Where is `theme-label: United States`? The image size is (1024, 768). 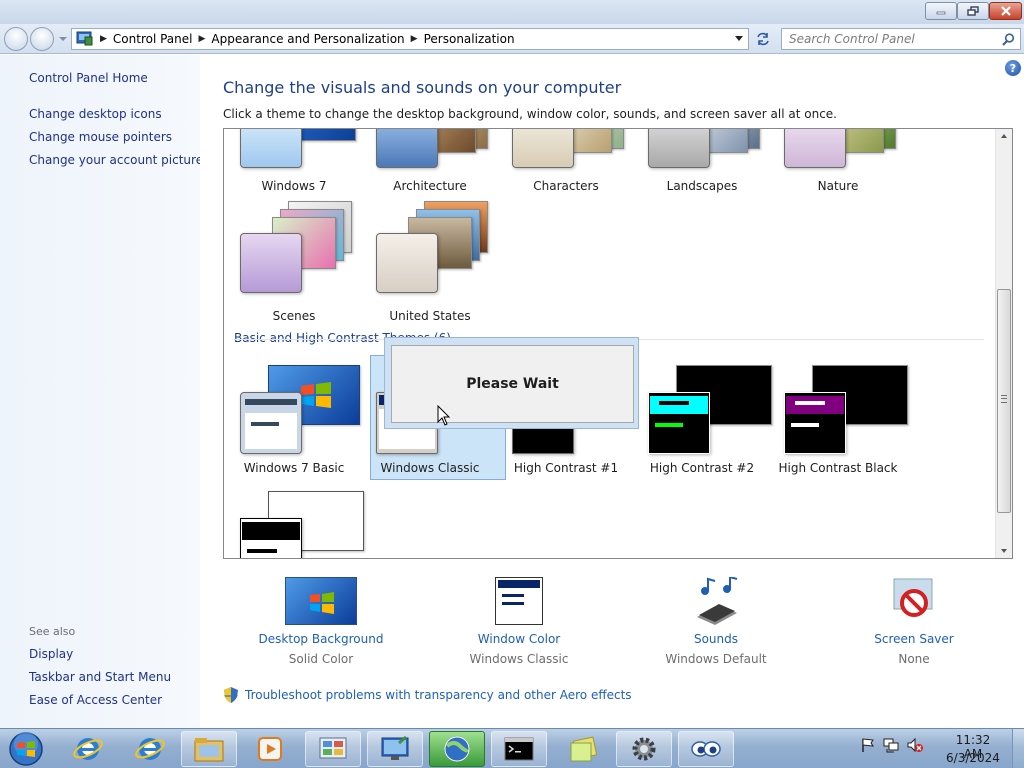
theme-label: United States is located at coordinates (430, 316).